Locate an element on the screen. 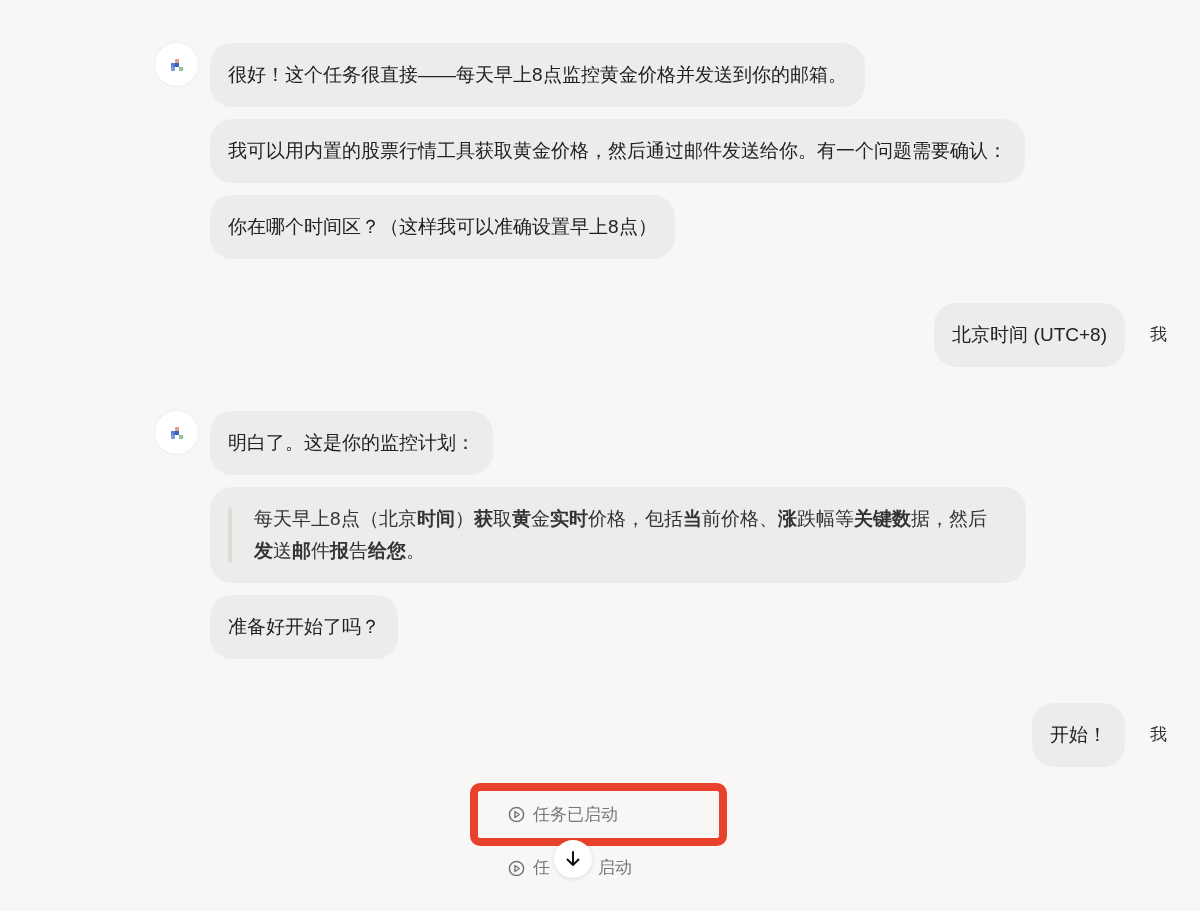  arrow-down-icon is located at coordinates (573, 859).